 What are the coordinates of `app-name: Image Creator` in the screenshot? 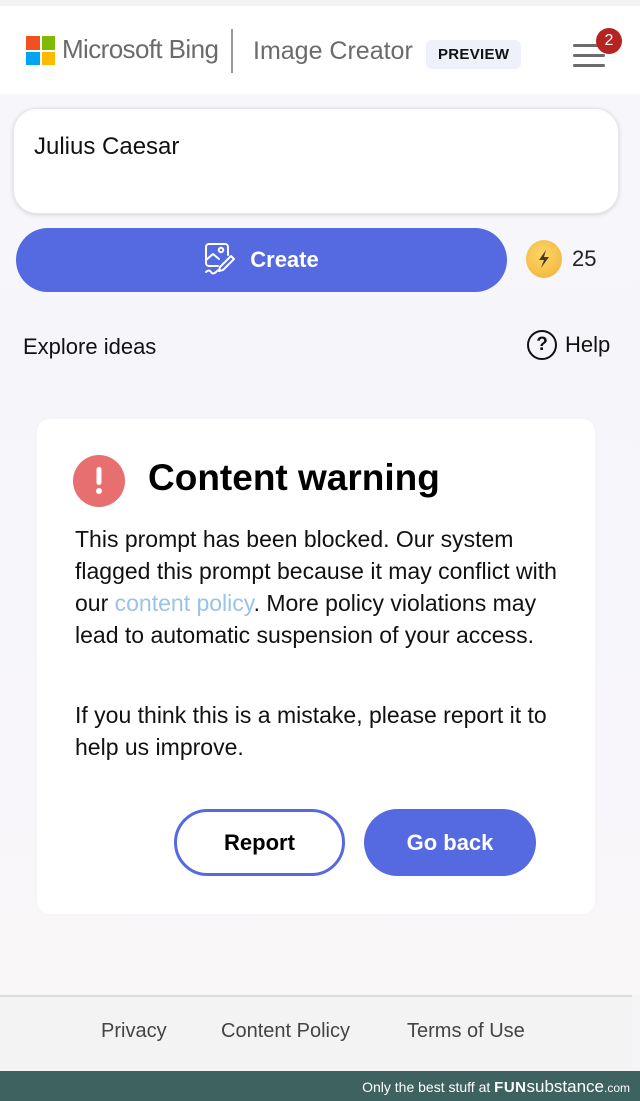 It's located at (333, 51).